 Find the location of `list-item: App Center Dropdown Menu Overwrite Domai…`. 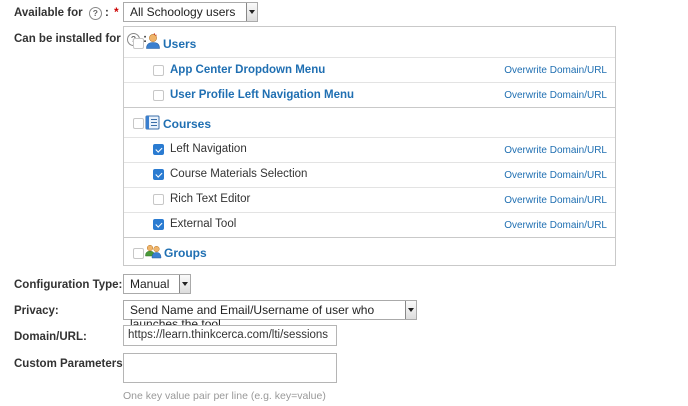

list-item: App Center Dropdown Menu Overwrite Domai… is located at coordinates (369, 70).